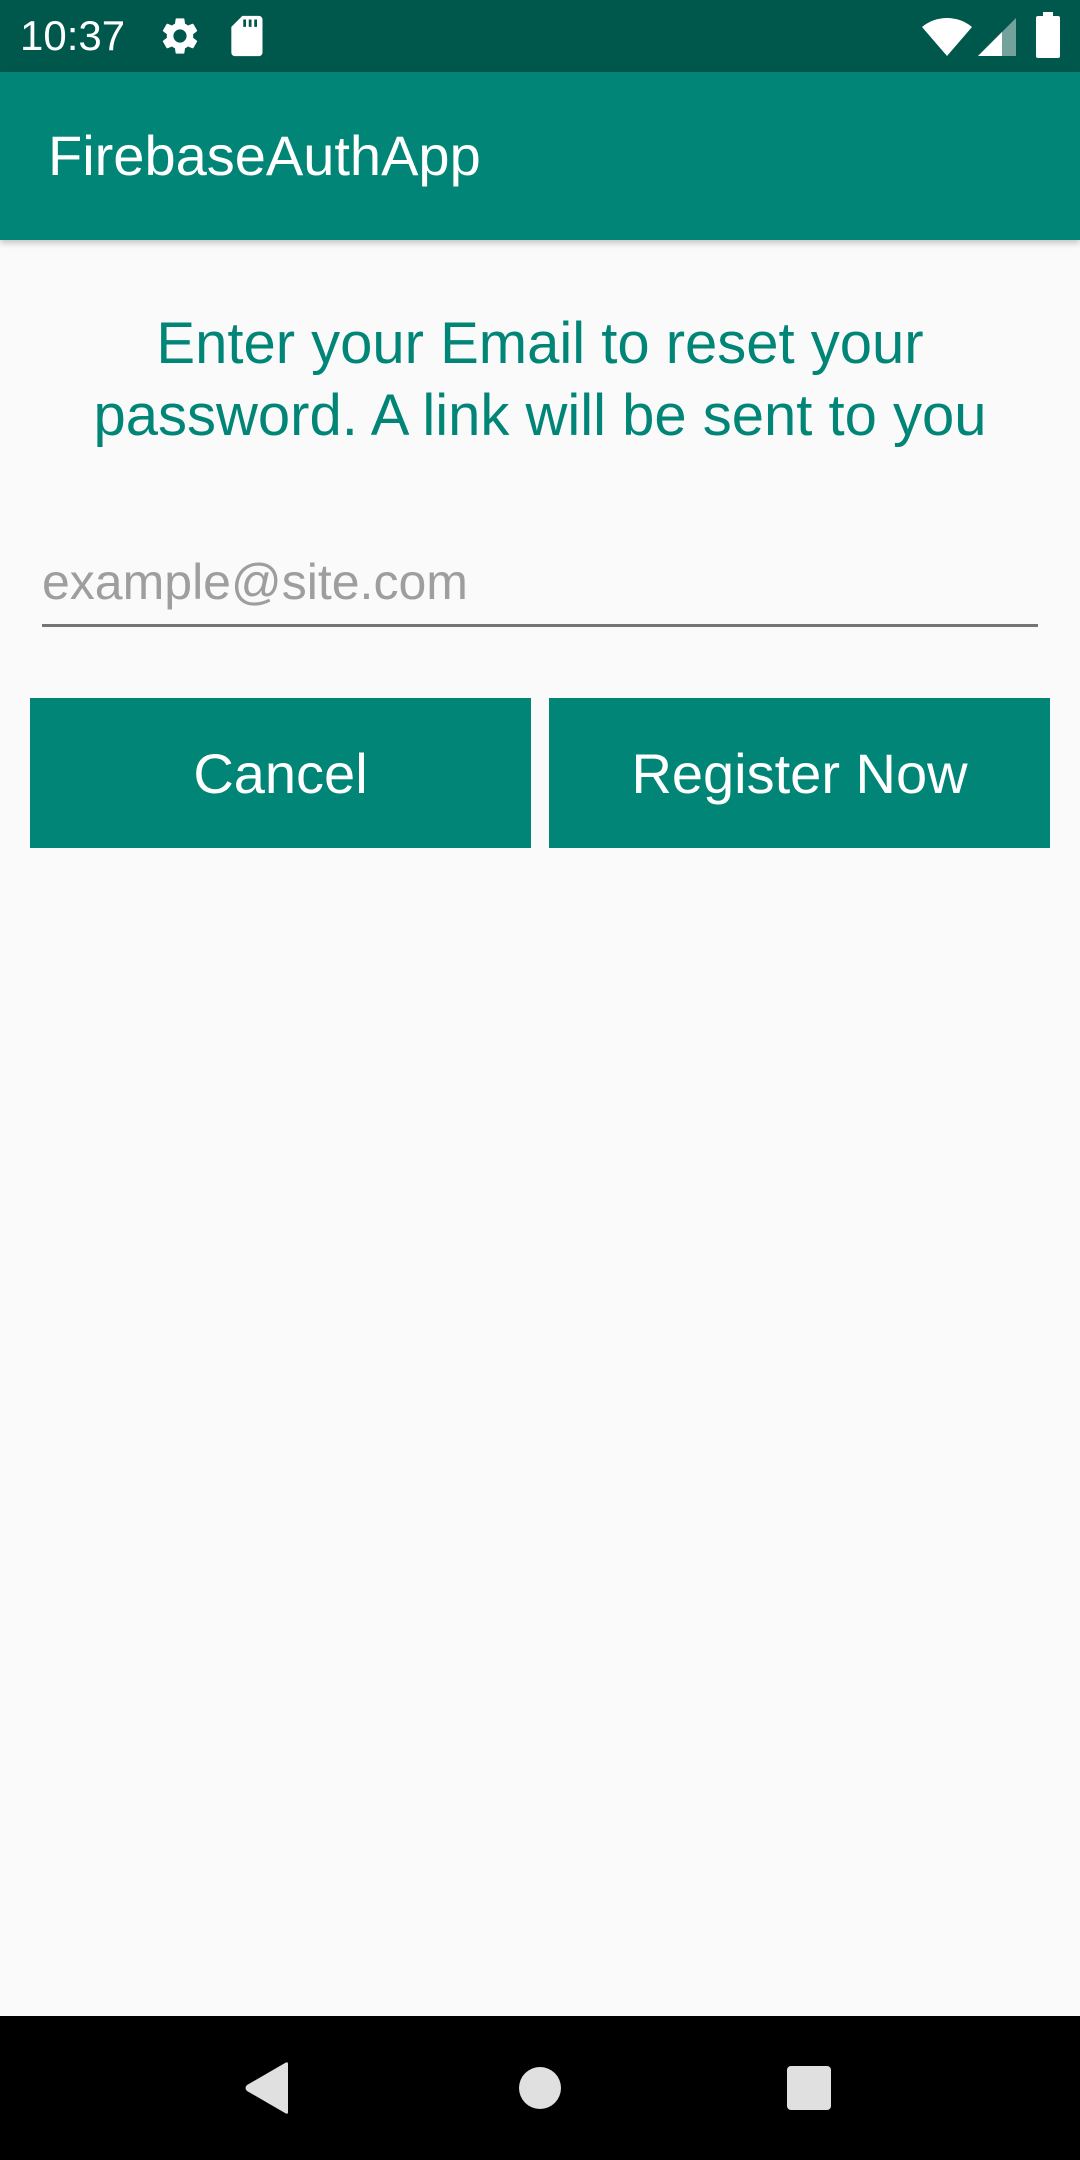  What do you see at coordinates (1048, 37) in the screenshot?
I see `battery-icon` at bounding box center [1048, 37].